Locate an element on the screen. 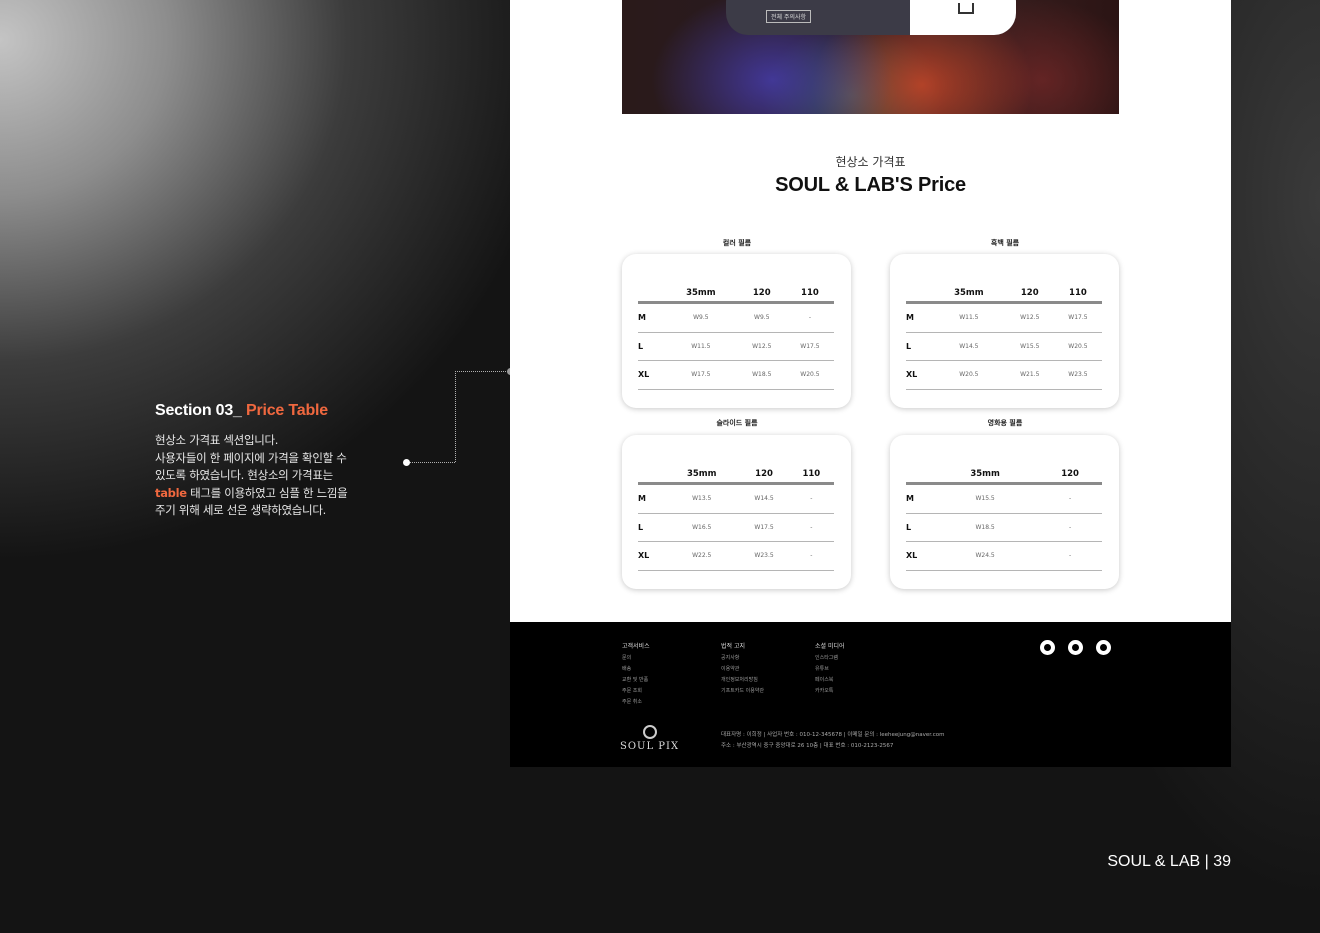 The width and height of the screenshot is (1320, 933). table-label: 슬라이드 필름 is located at coordinates (737, 423).